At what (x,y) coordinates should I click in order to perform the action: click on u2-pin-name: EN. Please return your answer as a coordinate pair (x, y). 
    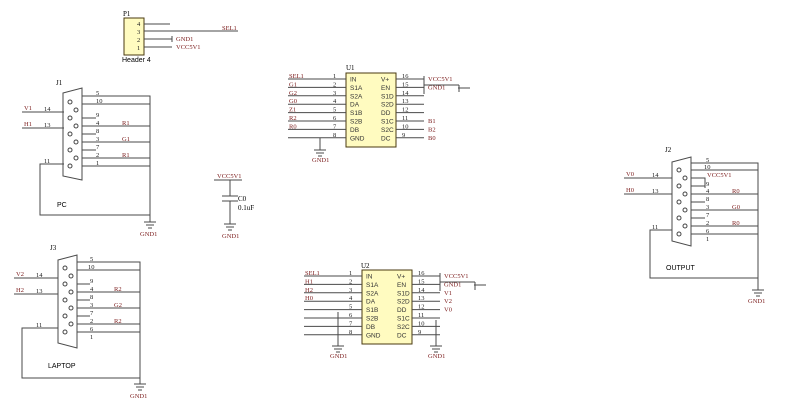
    Looking at the image, I should click on (401, 285).